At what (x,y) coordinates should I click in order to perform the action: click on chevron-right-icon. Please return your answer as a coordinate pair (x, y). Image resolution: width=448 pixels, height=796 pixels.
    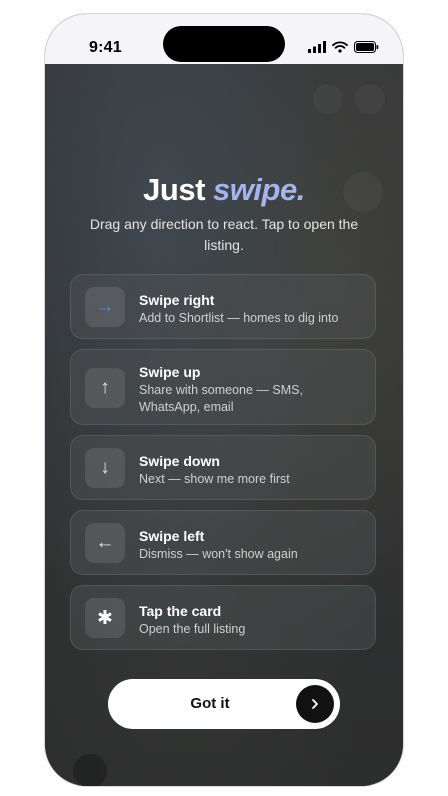
    Looking at the image, I should click on (315, 704).